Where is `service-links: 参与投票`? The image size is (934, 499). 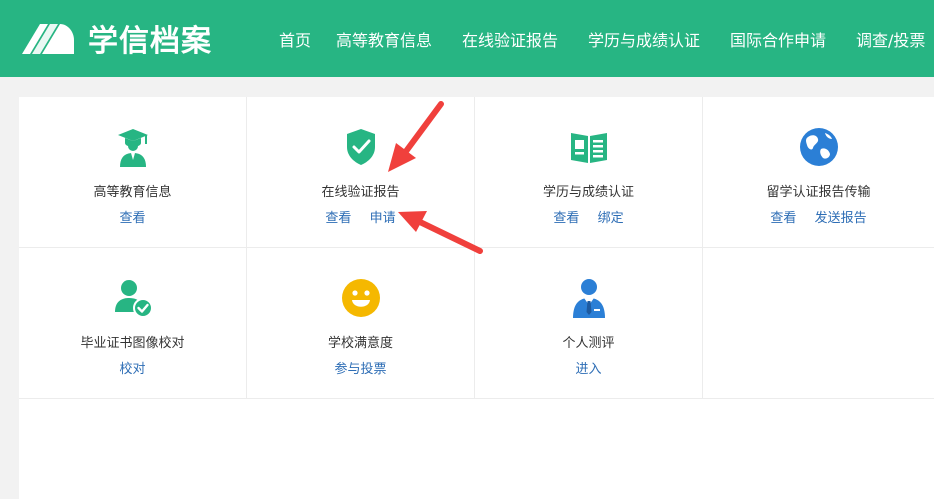
service-links: 参与投票 is located at coordinates (360, 367).